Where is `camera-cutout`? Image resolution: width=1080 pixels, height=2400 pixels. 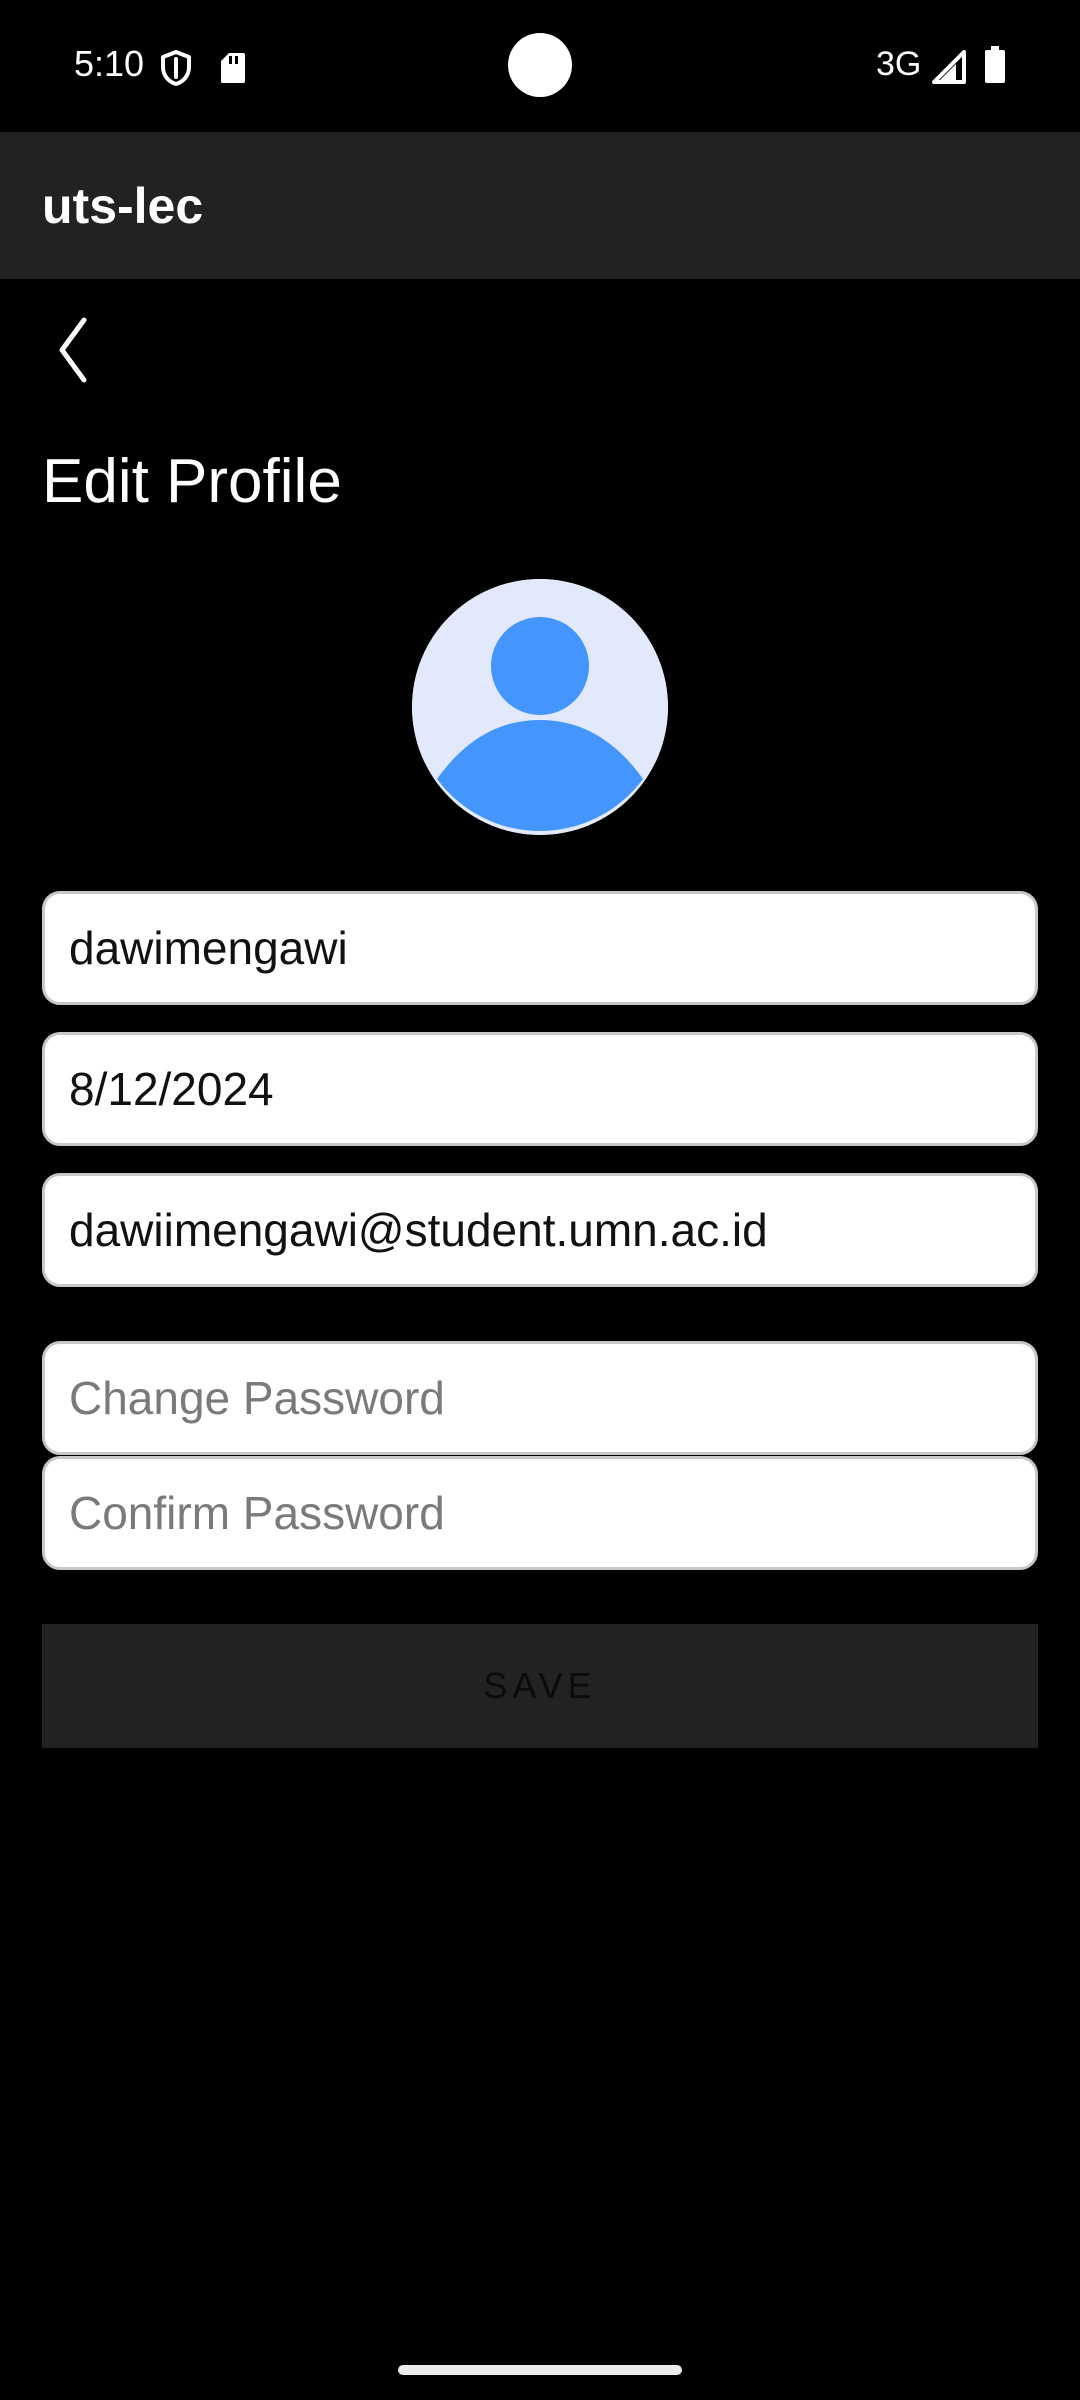
camera-cutout is located at coordinates (540, 65).